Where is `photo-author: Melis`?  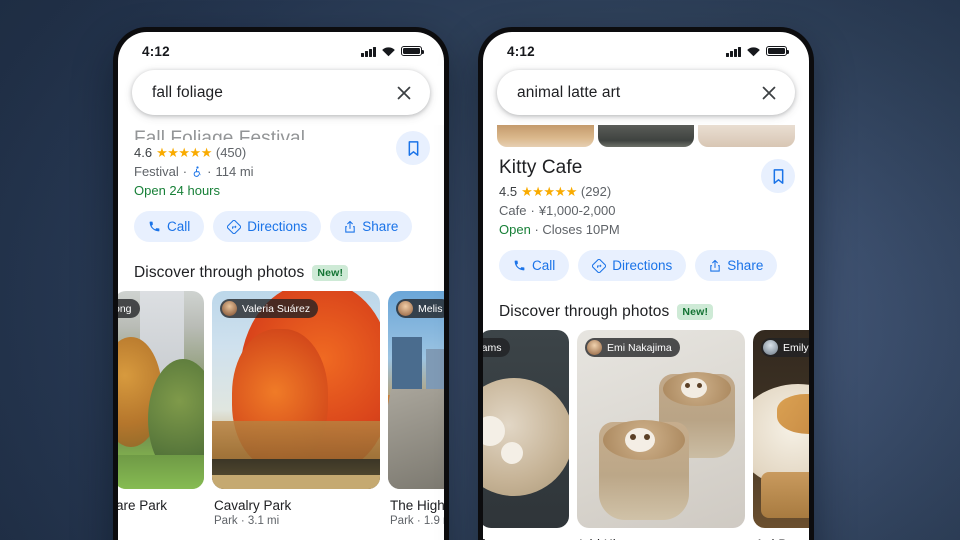
photo-author: Melis is located at coordinates (430, 308).